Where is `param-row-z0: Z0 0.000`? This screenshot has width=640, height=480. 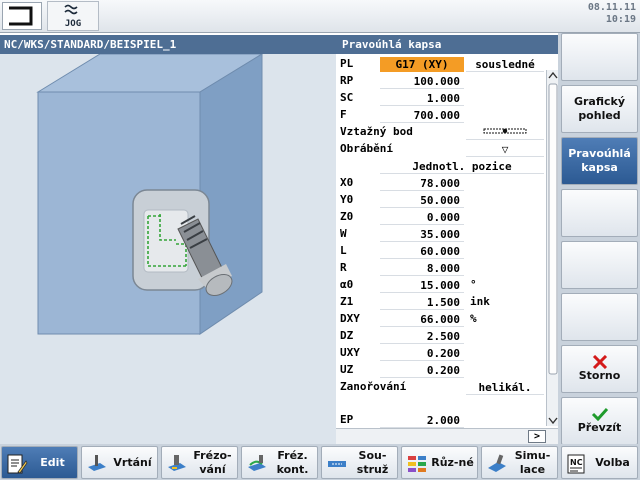 param-row-z0: Z0 0.000 is located at coordinates (441, 217).